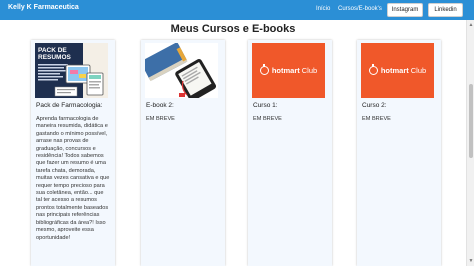 Image resolution: width=474 pixels, height=266 pixels. I want to click on nav-link-cursos: Cursos/E-book's, so click(360, 9).